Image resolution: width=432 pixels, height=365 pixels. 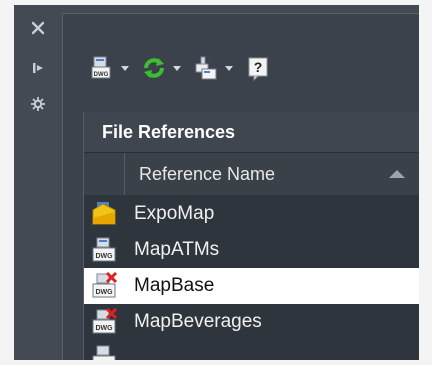 I want to click on refresh-icon, so click(x=154, y=68).